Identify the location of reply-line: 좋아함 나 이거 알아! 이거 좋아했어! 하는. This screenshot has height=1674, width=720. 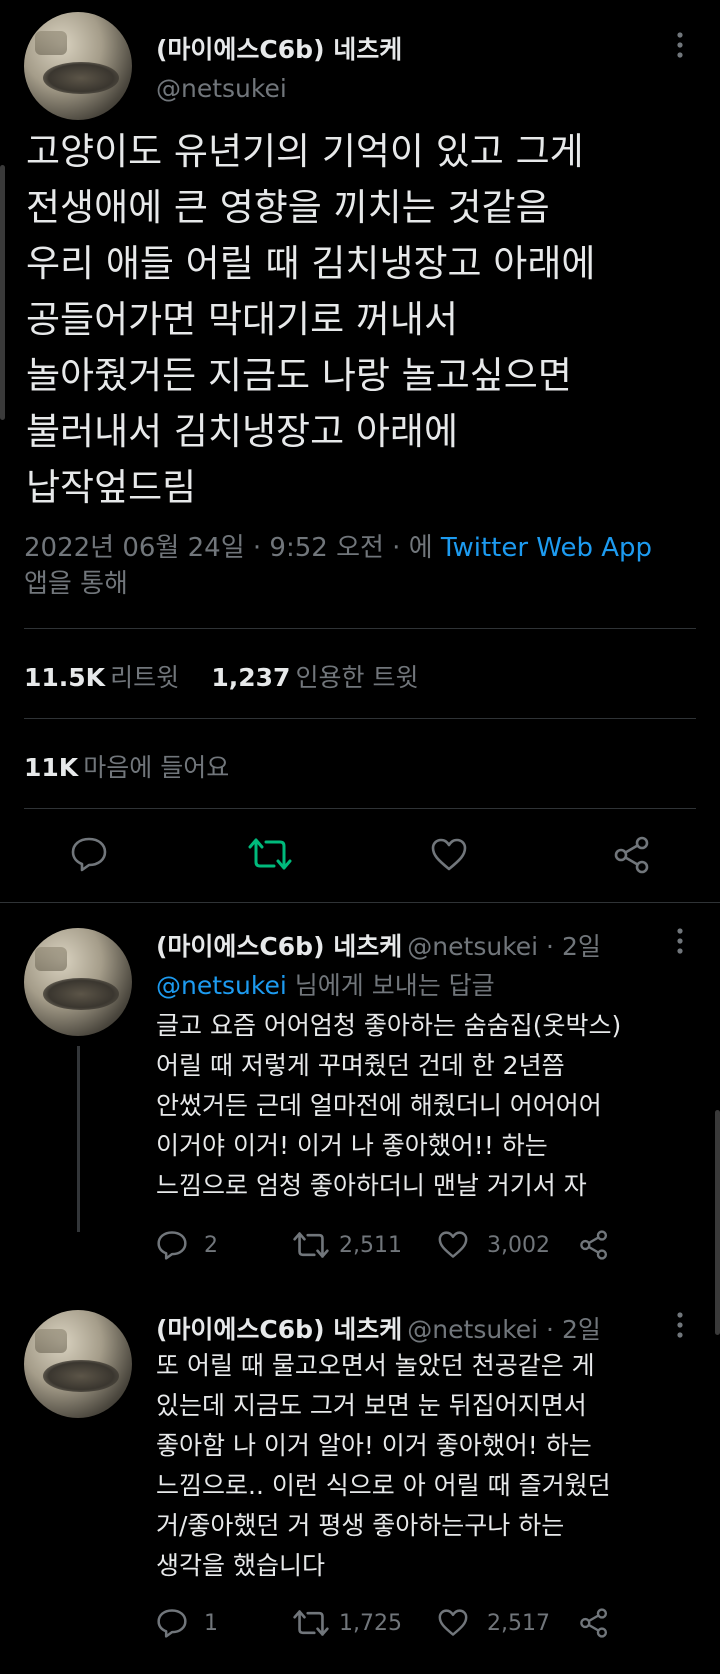
(374, 1445).